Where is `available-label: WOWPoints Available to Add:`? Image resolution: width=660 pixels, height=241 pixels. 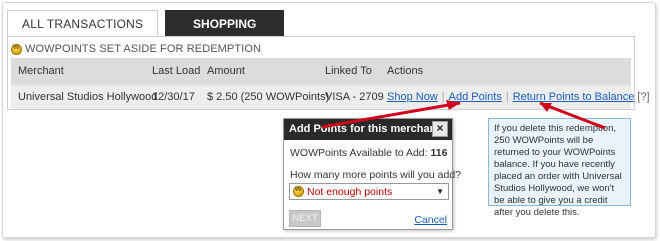 available-label: WOWPoints Available to Add: is located at coordinates (359, 153).